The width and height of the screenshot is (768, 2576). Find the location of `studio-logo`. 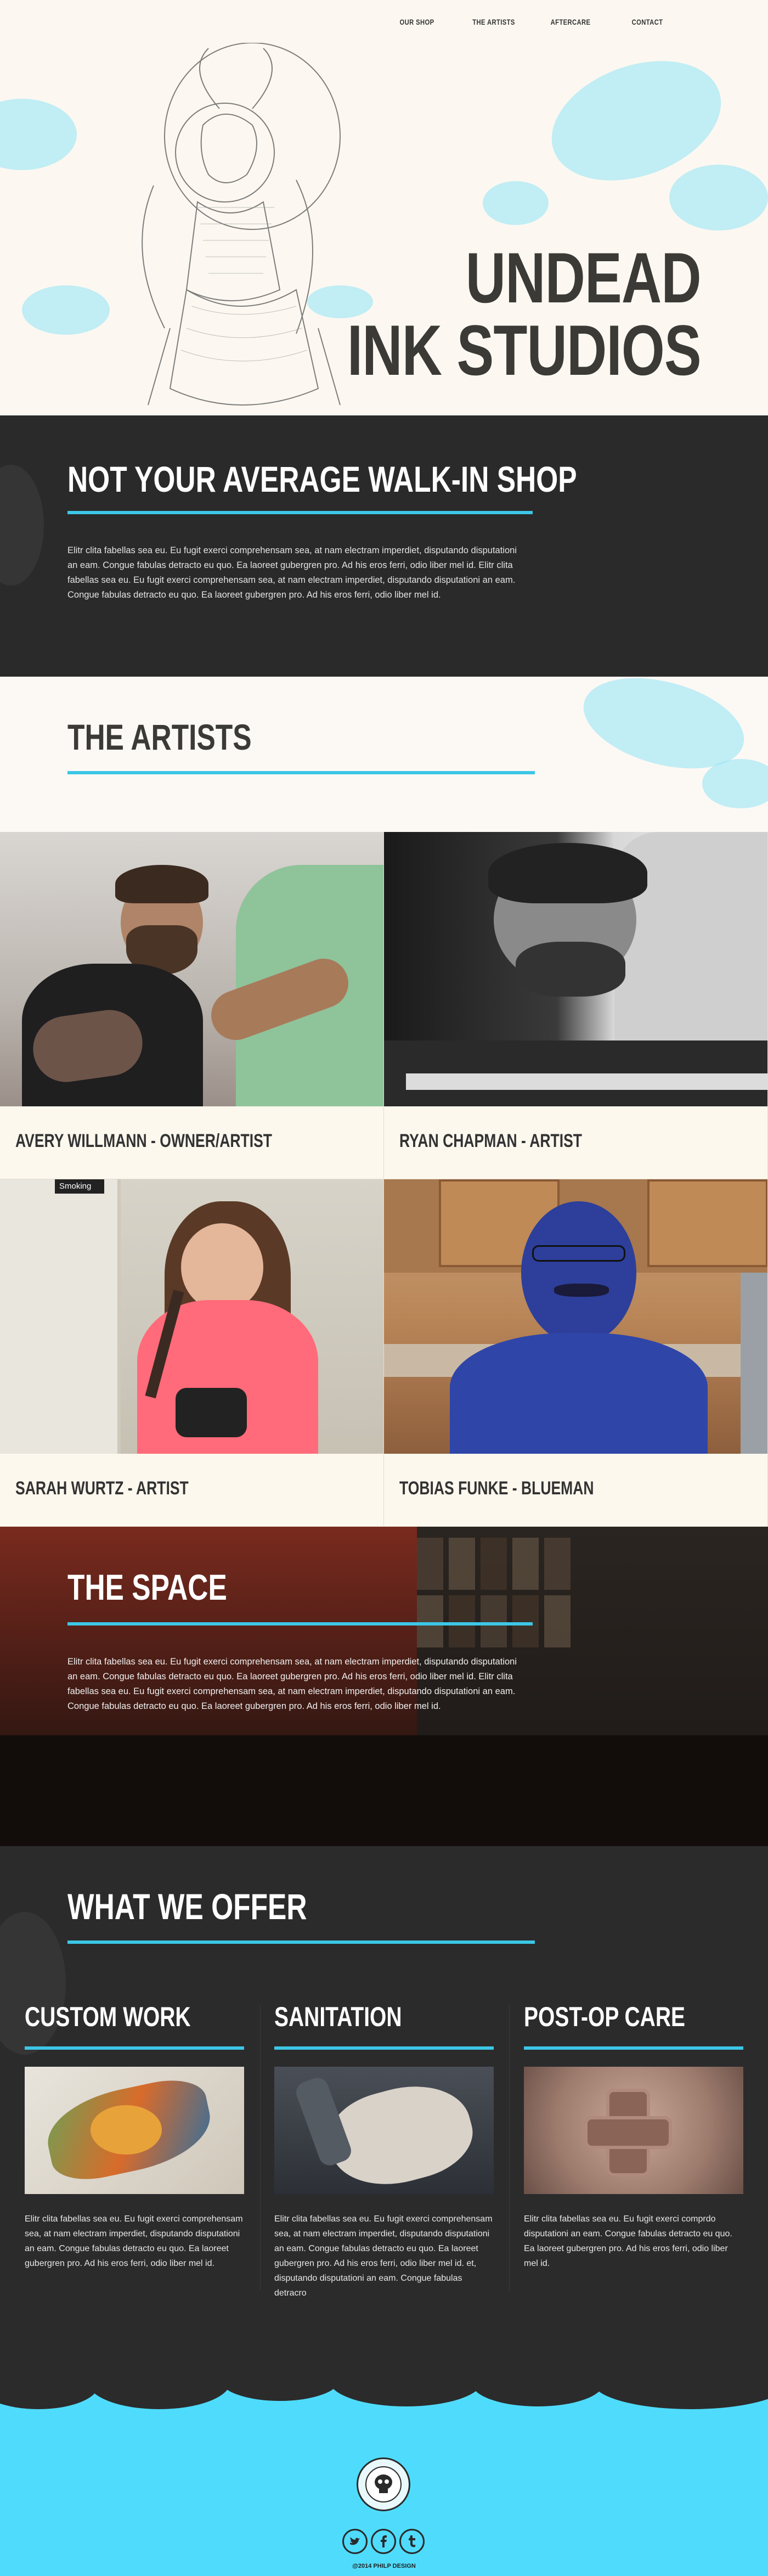

studio-logo is located at coordinates (384, 2484).